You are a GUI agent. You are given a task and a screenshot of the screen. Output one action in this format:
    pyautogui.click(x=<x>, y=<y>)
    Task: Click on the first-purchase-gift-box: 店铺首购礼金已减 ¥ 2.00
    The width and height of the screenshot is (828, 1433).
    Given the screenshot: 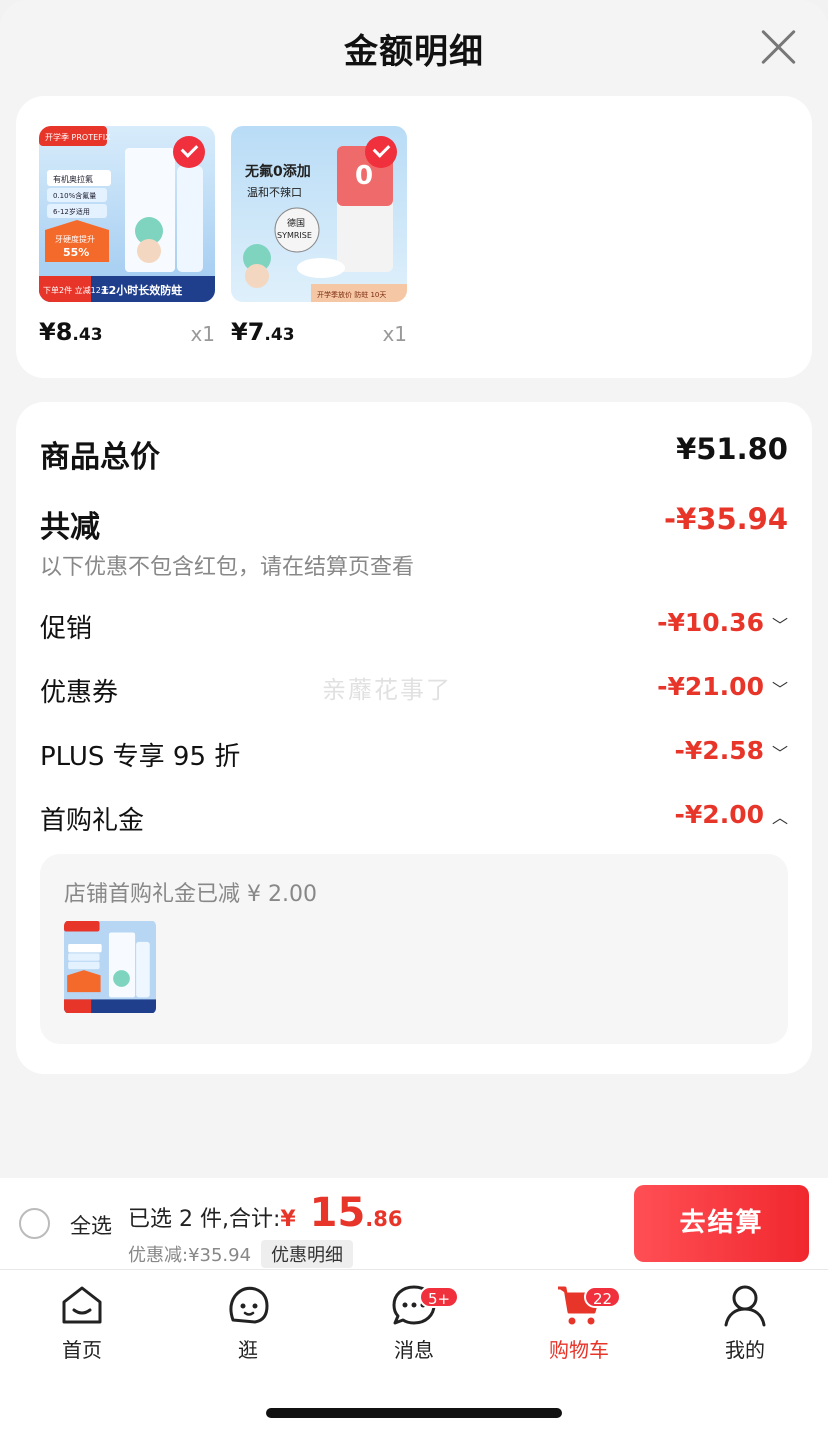 What is the action you would take?
    pyautogui.click(x=414, y=949)
    